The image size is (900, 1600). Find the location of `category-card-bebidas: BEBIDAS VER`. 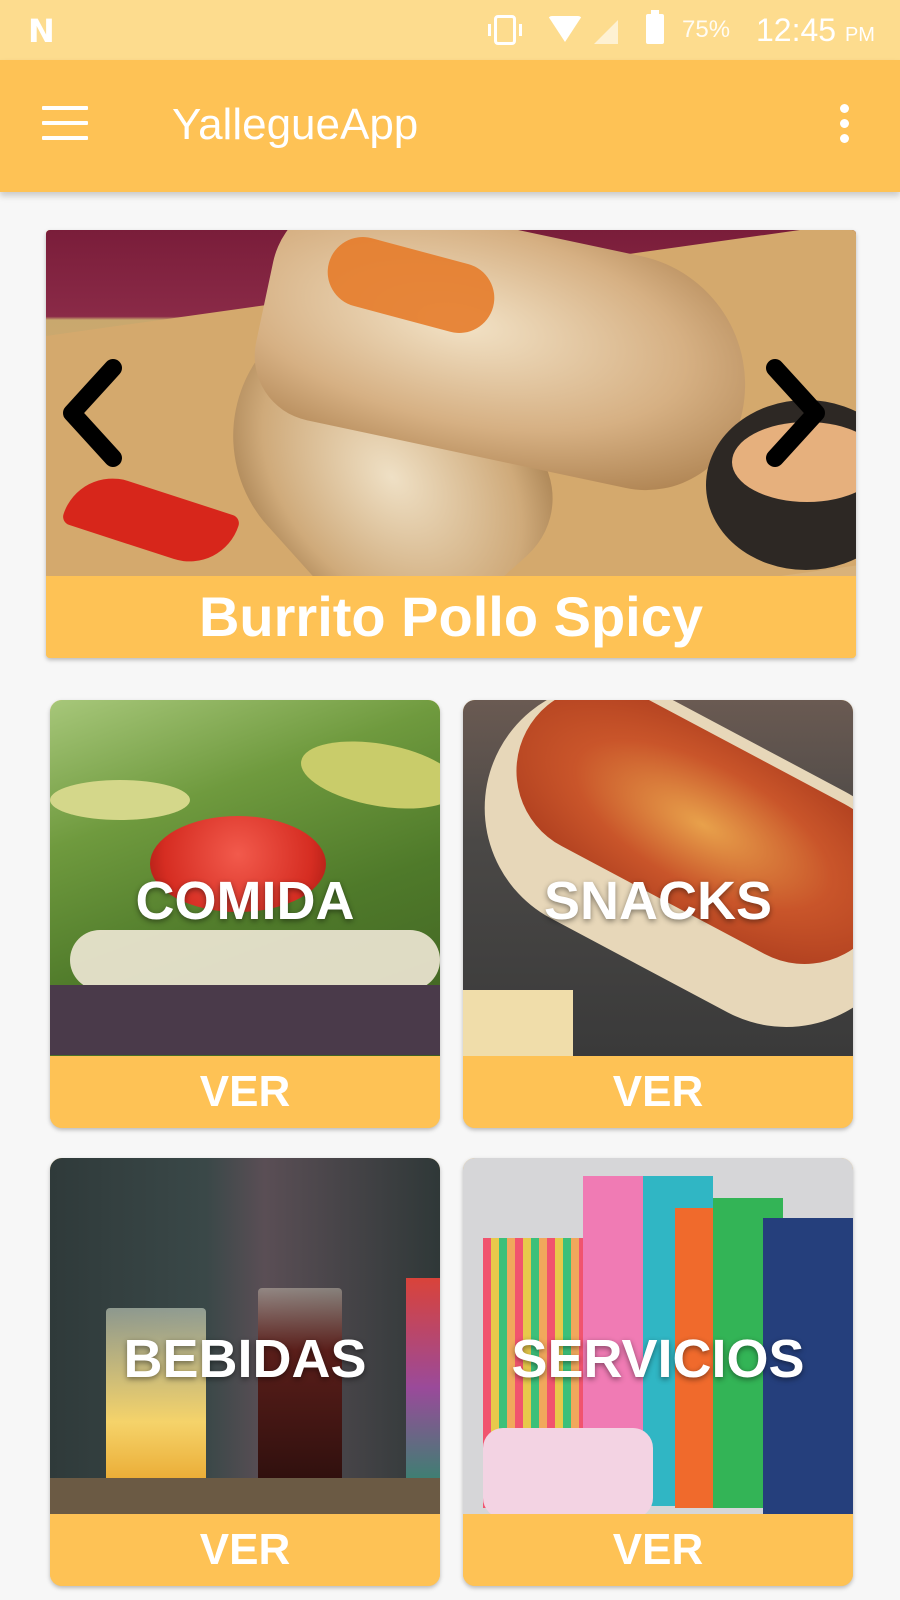

category-card-bebidas: BEBIDAS VER is located at coordinates (245, 1372).